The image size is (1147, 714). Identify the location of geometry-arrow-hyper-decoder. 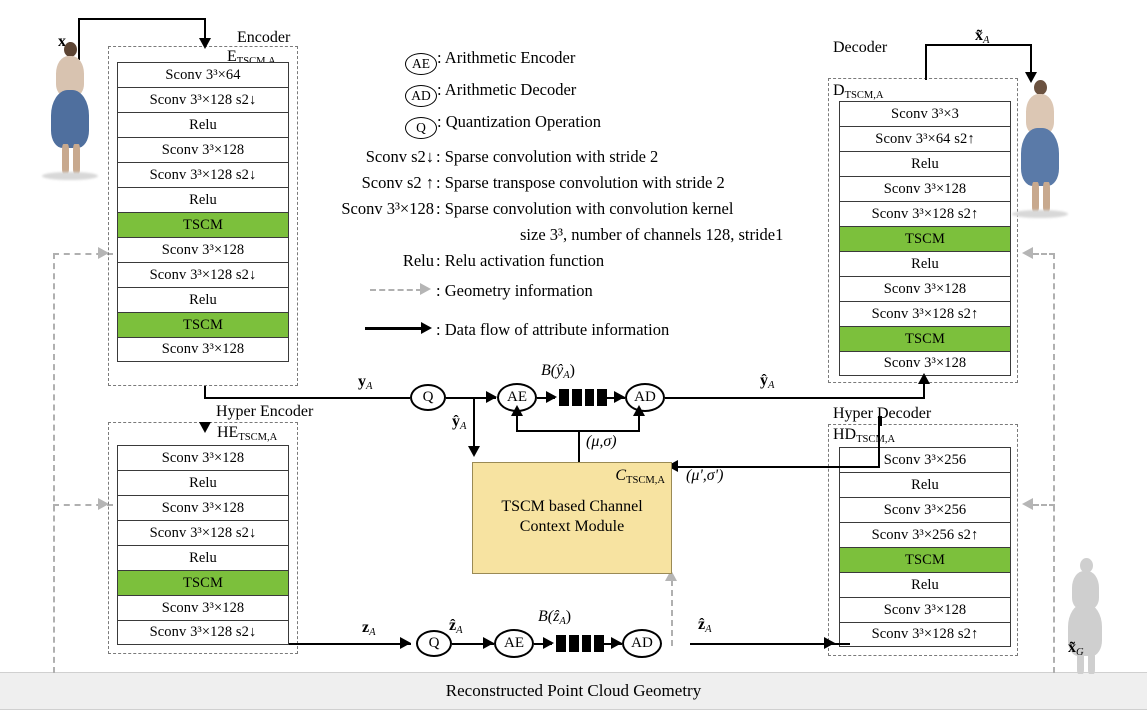
(1027, 504).